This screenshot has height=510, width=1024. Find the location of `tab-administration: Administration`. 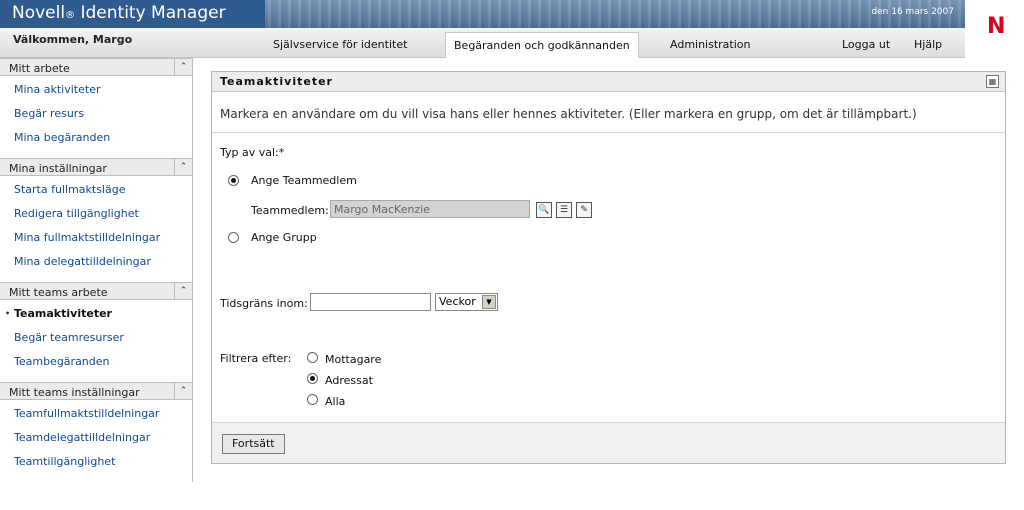

tab-administration: Administration is located at coordinates (710, 44).